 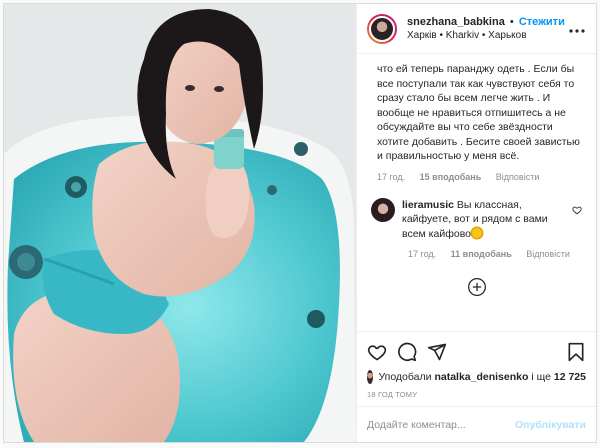 What do you see at coordinates (422, 254) in the screenshot?
I see `comment-time: 17 год.` at bounding box center [422, 254].